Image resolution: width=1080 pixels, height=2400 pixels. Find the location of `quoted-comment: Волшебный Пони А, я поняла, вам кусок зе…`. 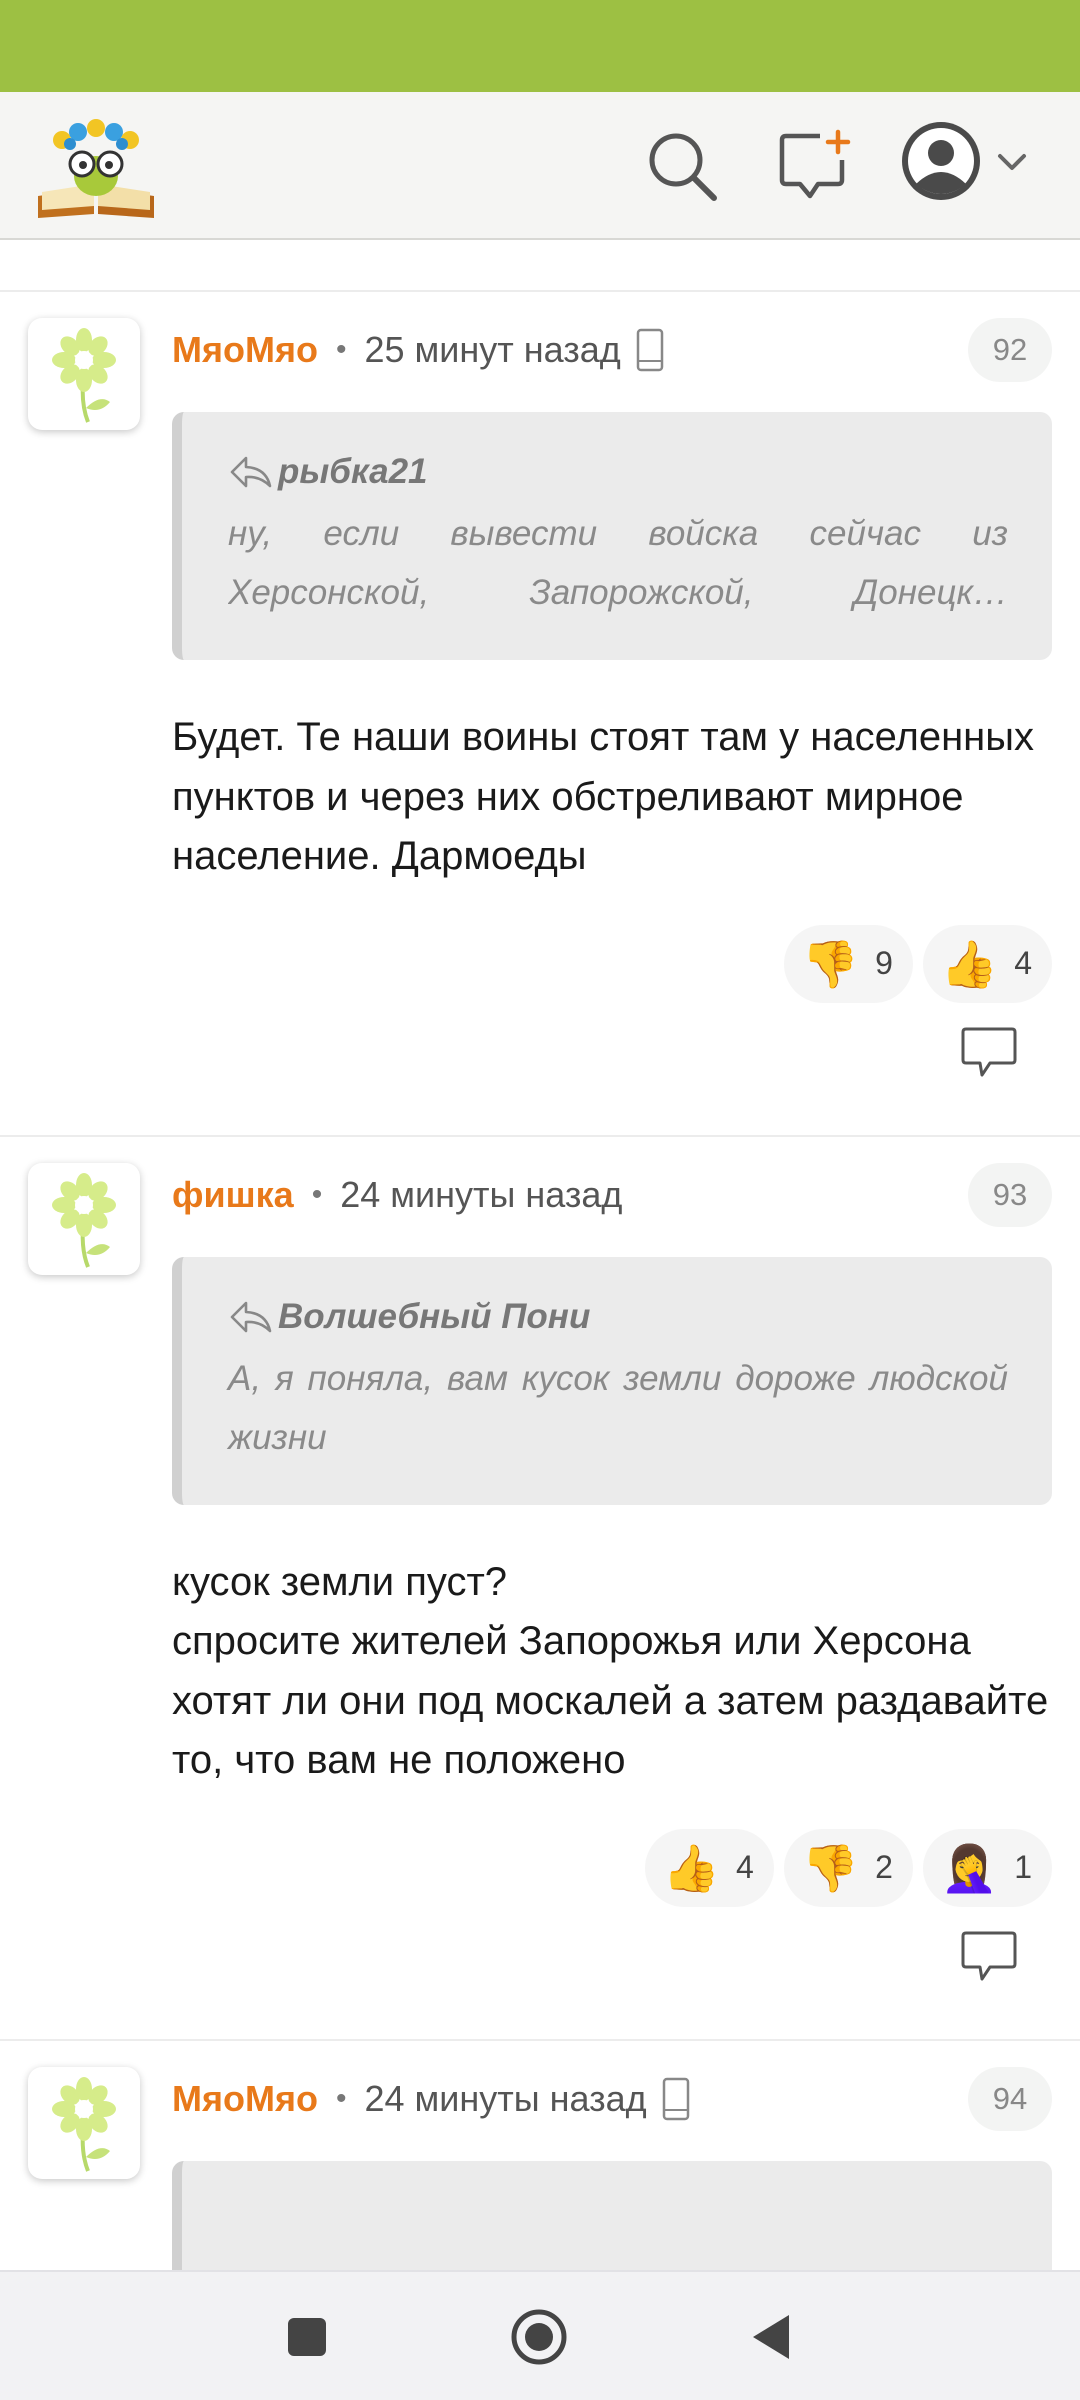

quoted-comment: Волшебный Пони А, я поняла, вам кусок зе… is located at coordinates (612, 1380).